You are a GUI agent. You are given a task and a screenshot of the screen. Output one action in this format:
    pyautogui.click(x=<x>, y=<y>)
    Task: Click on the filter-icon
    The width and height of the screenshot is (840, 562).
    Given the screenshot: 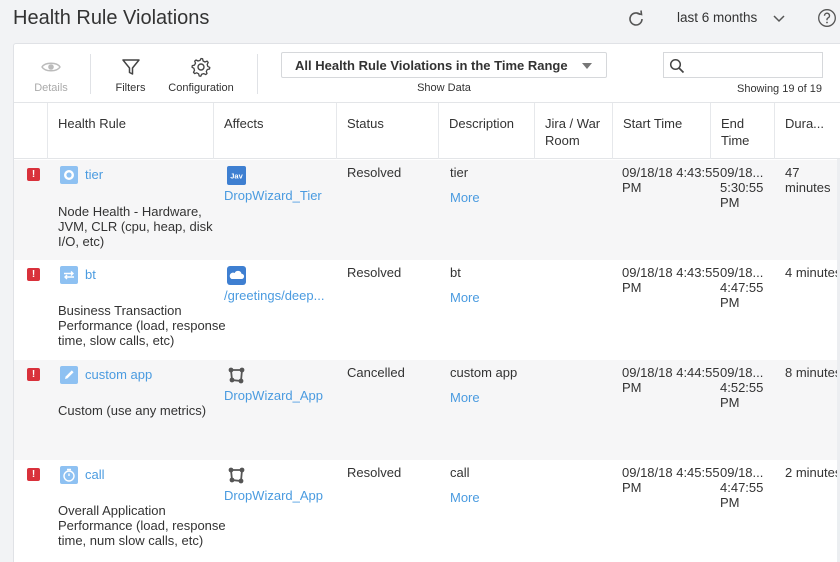 What is the action you would take?
    pyautogui.click(x=130, y=67)
    